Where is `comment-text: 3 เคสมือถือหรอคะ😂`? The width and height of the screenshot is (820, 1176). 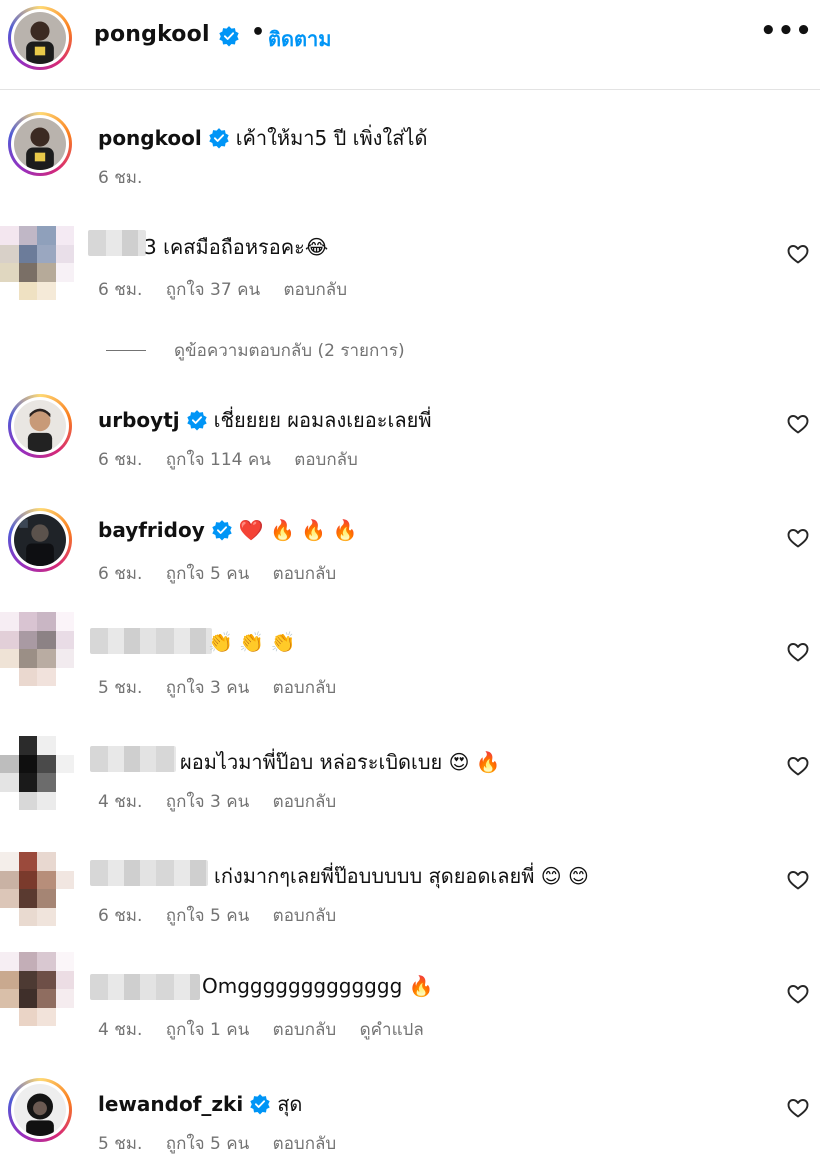 comment-text: 3 เคสมือถือหรอคะ😂 is located at coordinates (236, 247).